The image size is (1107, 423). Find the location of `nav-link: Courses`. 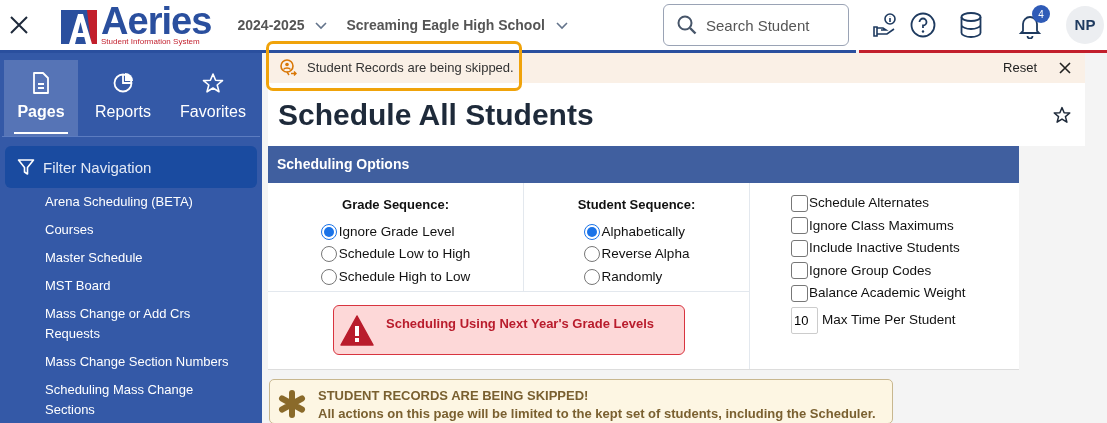

nav-link: Courses is located at coordinates (125, 230).